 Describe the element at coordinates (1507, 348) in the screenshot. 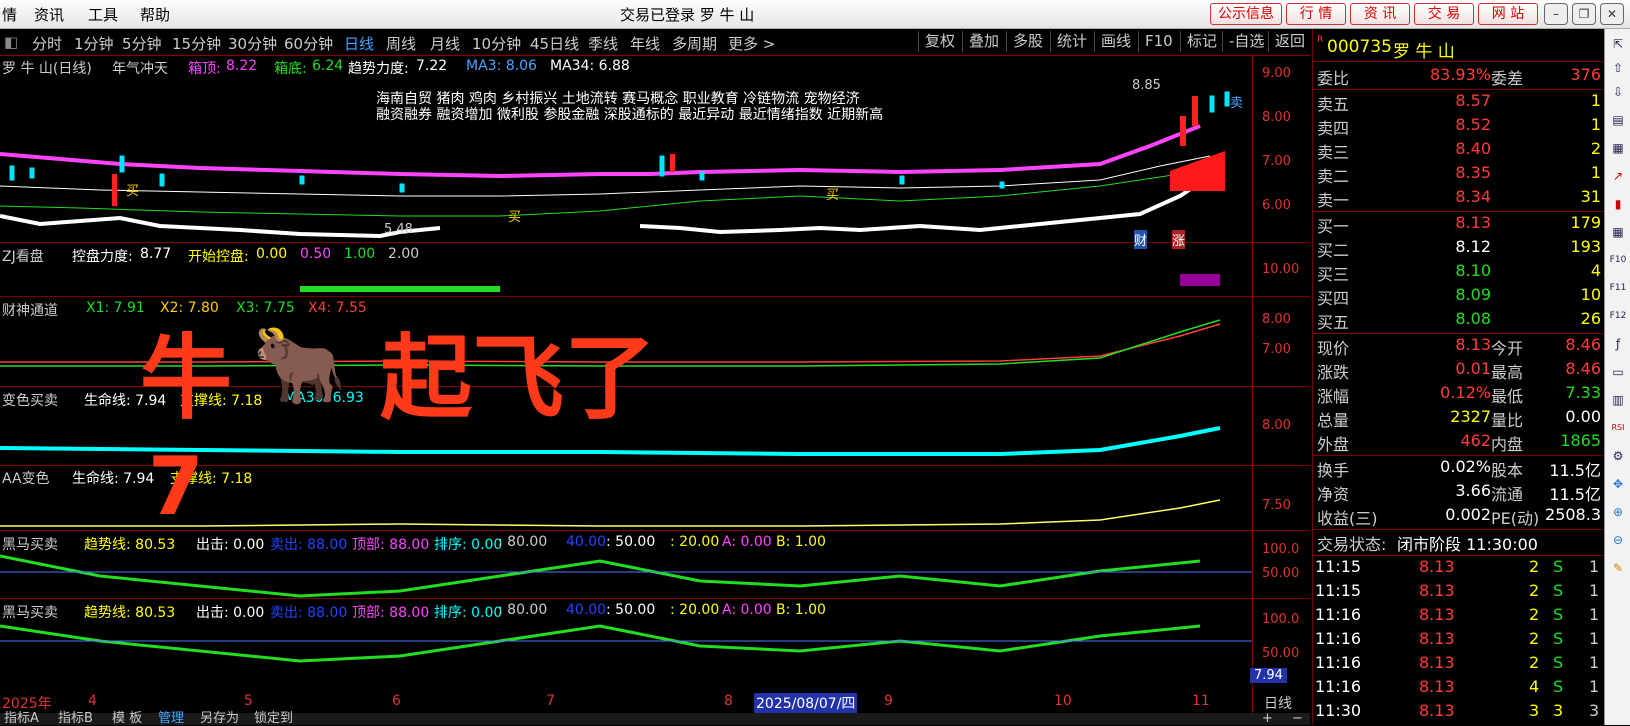

I see `stat-label: 今开` at that location.